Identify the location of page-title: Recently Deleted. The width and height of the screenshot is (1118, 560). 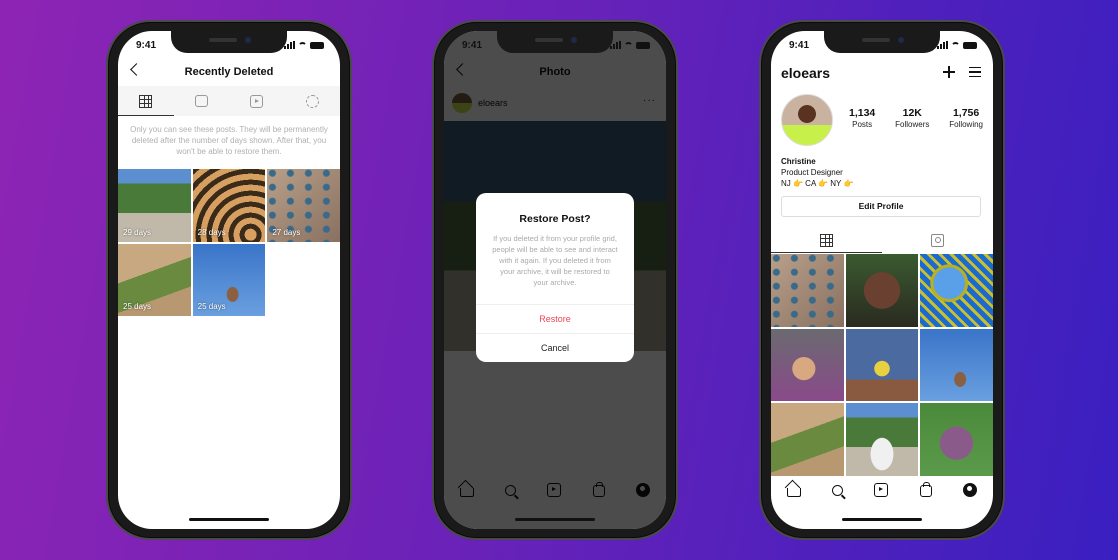
(229, 72).